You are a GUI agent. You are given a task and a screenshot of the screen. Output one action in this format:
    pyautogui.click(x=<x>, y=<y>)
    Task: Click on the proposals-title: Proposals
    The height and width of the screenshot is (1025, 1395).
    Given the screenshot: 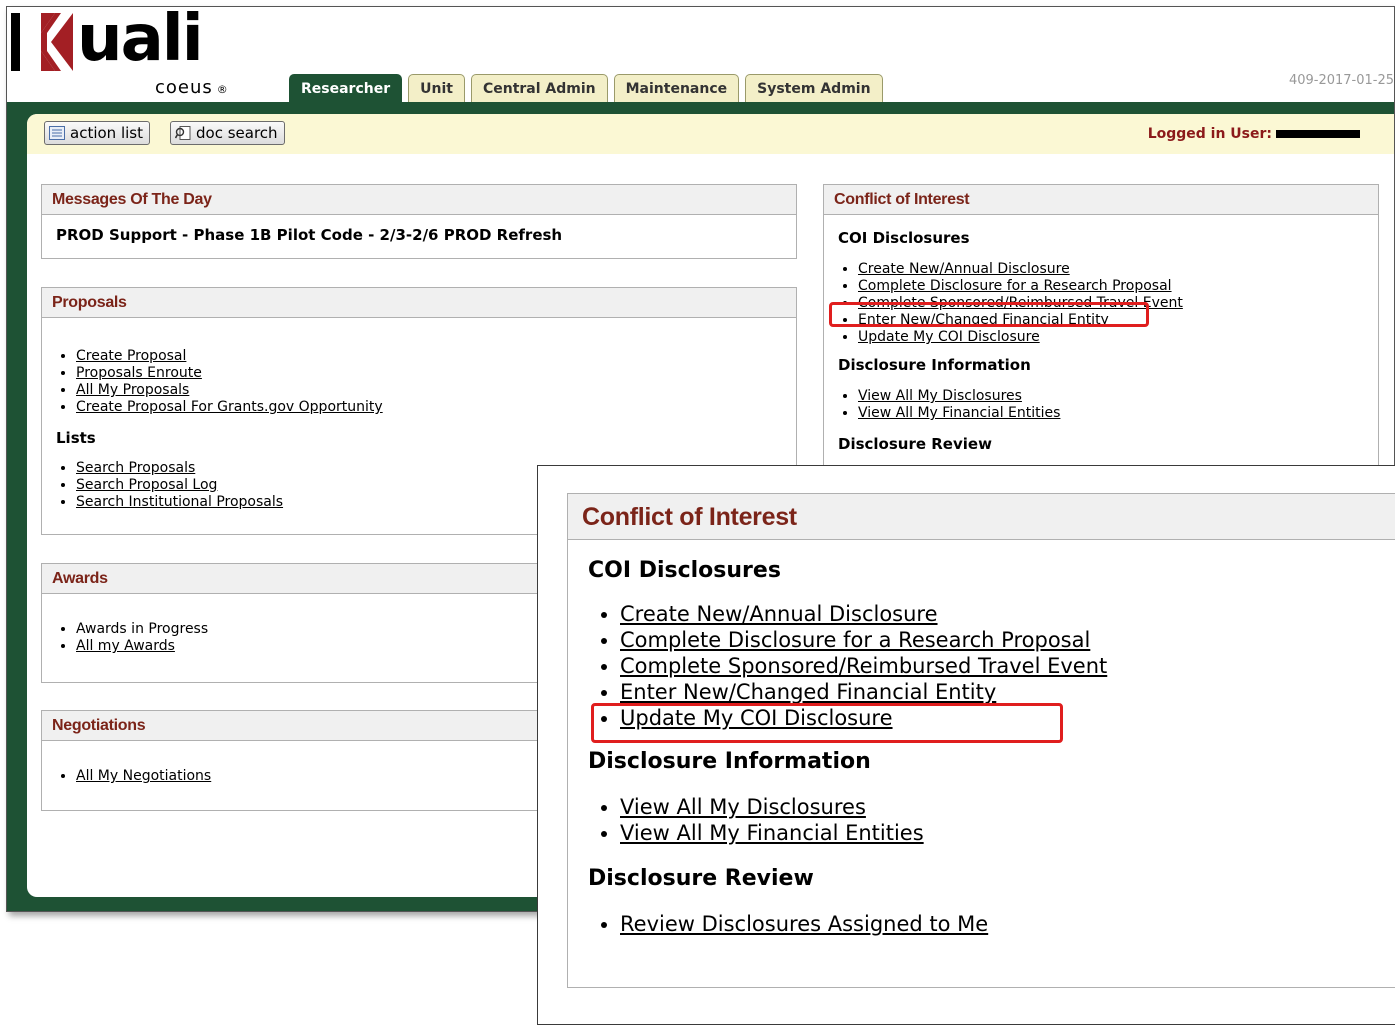 What is the action you would take?
    pyautogui.click(x=419, y=303)
    